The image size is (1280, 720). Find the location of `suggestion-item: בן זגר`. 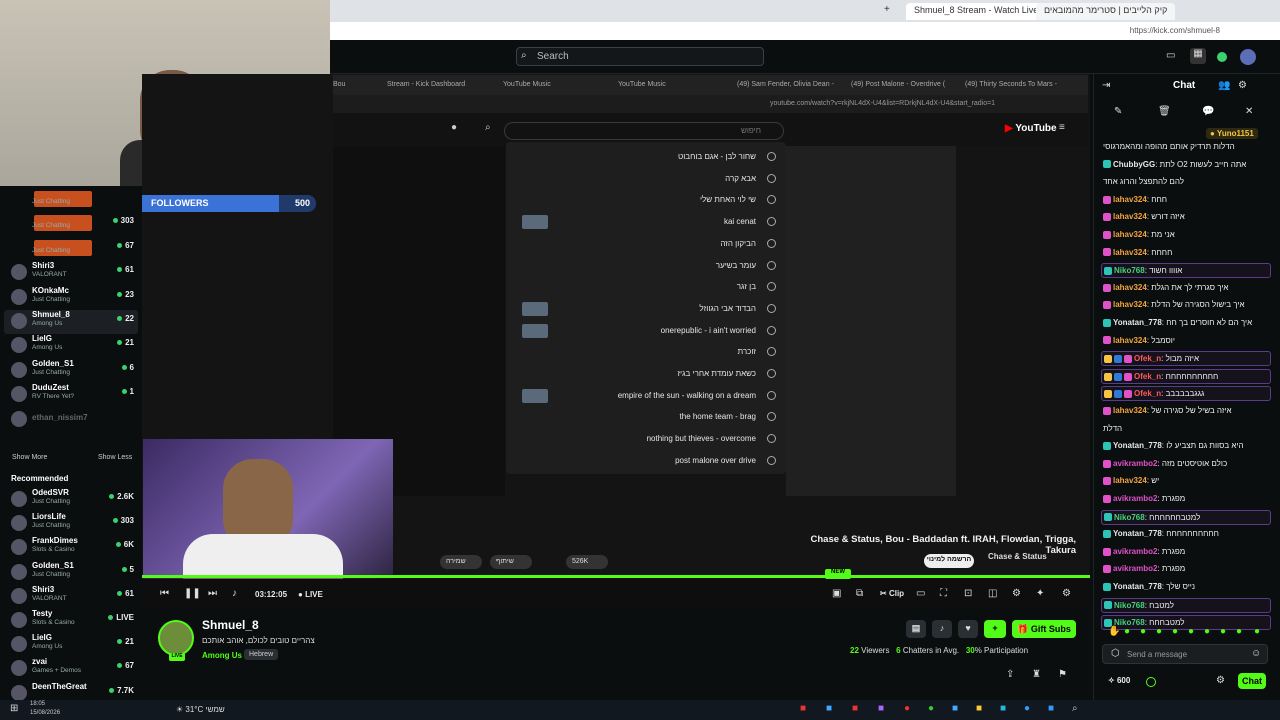

suggestion-item: בן זגר is located at coordinates (746, 286).